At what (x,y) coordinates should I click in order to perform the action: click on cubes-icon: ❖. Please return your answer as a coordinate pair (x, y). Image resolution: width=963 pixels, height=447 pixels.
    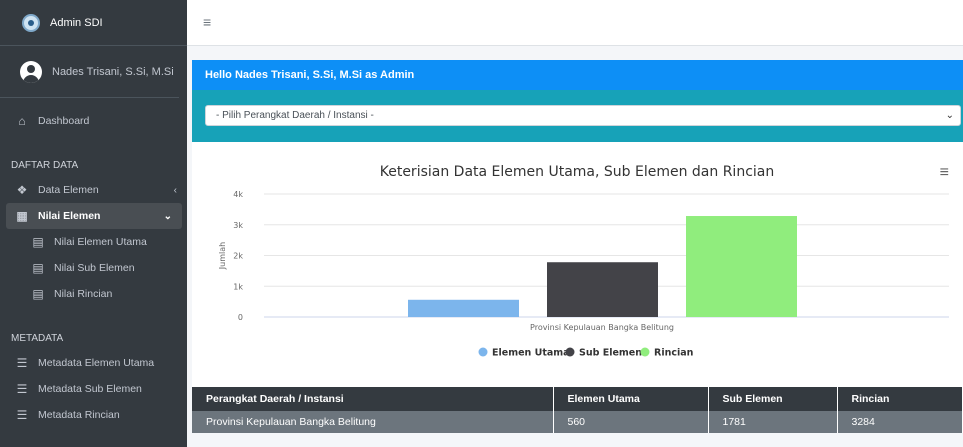
    Looking at the image, I should click on (22, 190).